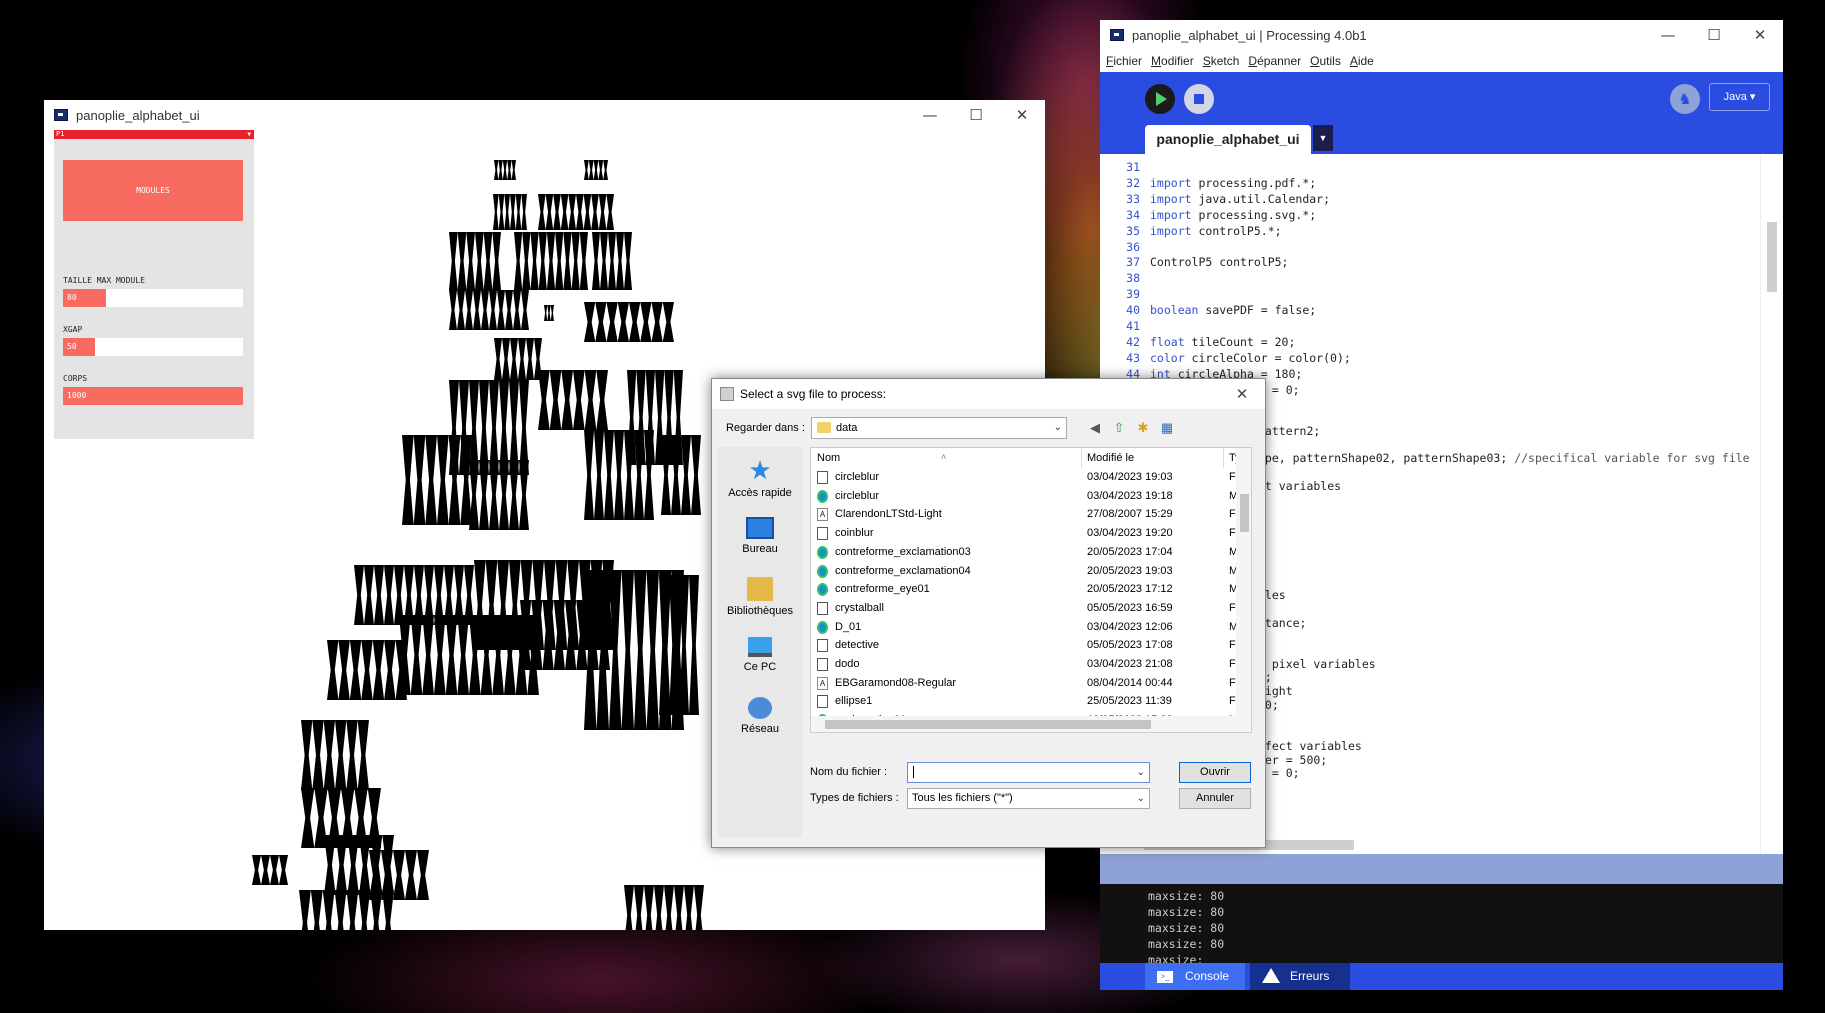 This screenshot has width=1825, height=1013. I want to click on file-row: dodo 03/04/2023 21:08 Fi, so click(1026, 664).